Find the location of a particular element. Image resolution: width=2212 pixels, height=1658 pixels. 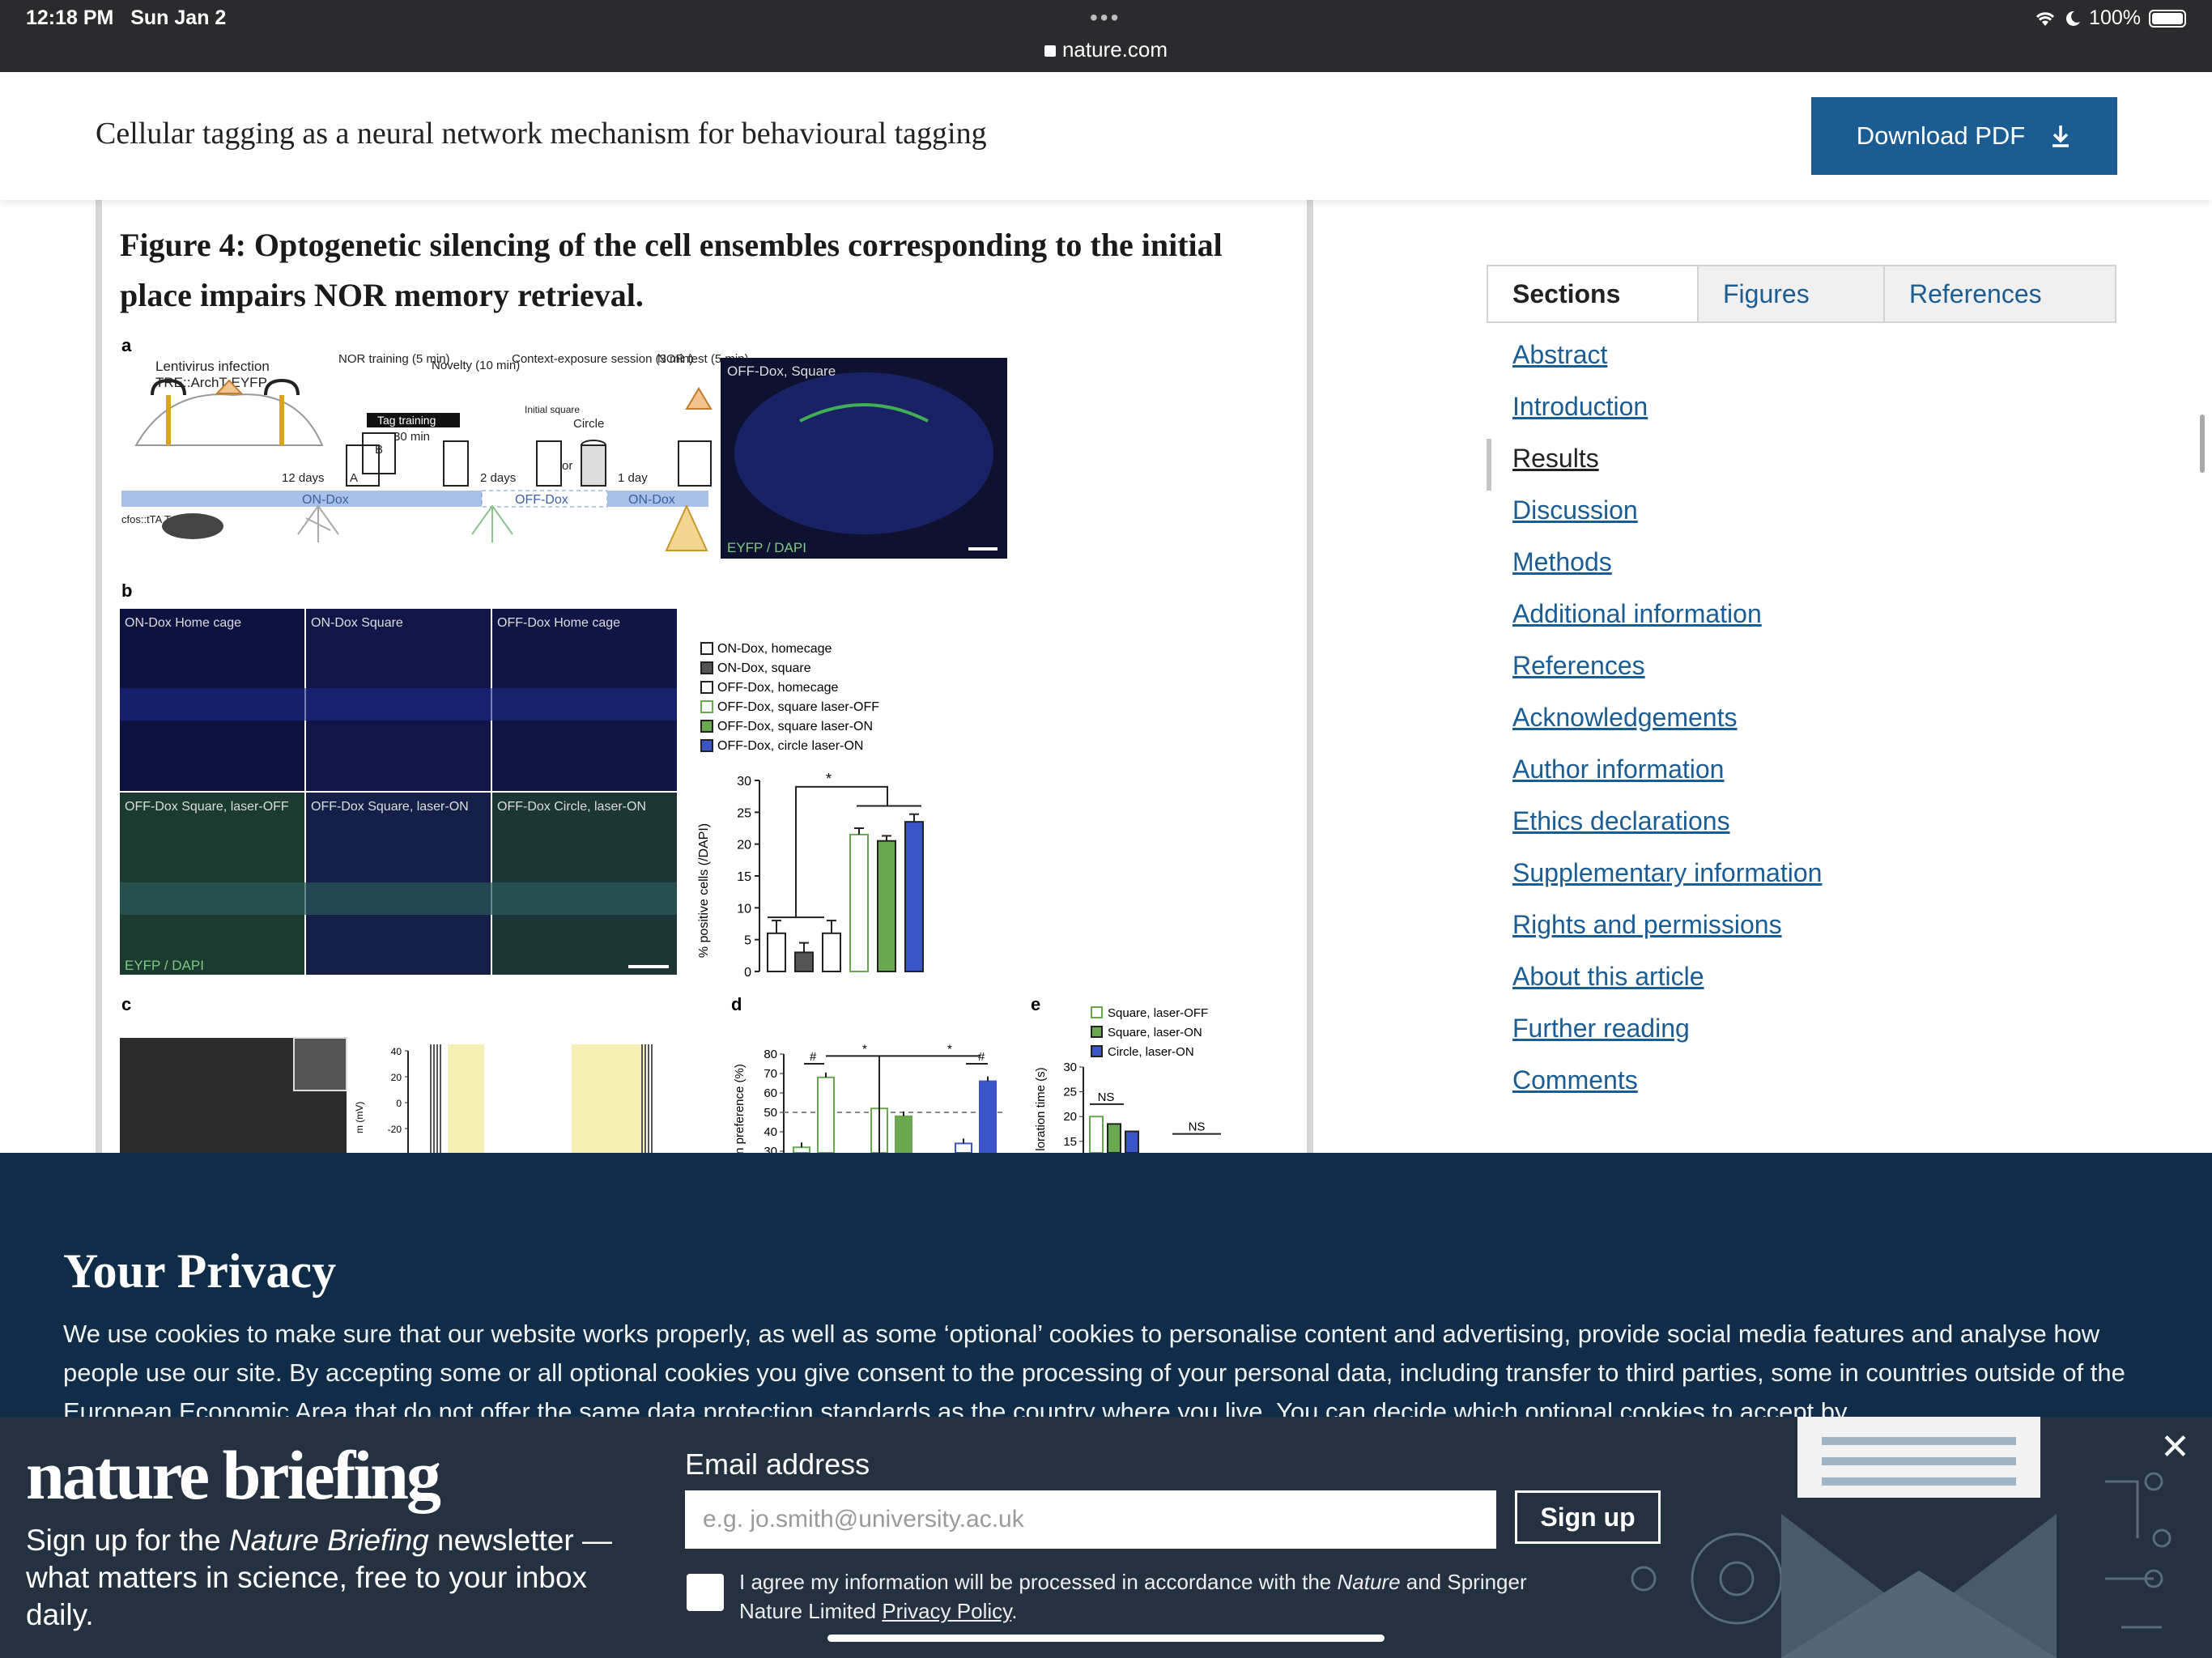

home-indicator is located at coordinates (1106, 1638).